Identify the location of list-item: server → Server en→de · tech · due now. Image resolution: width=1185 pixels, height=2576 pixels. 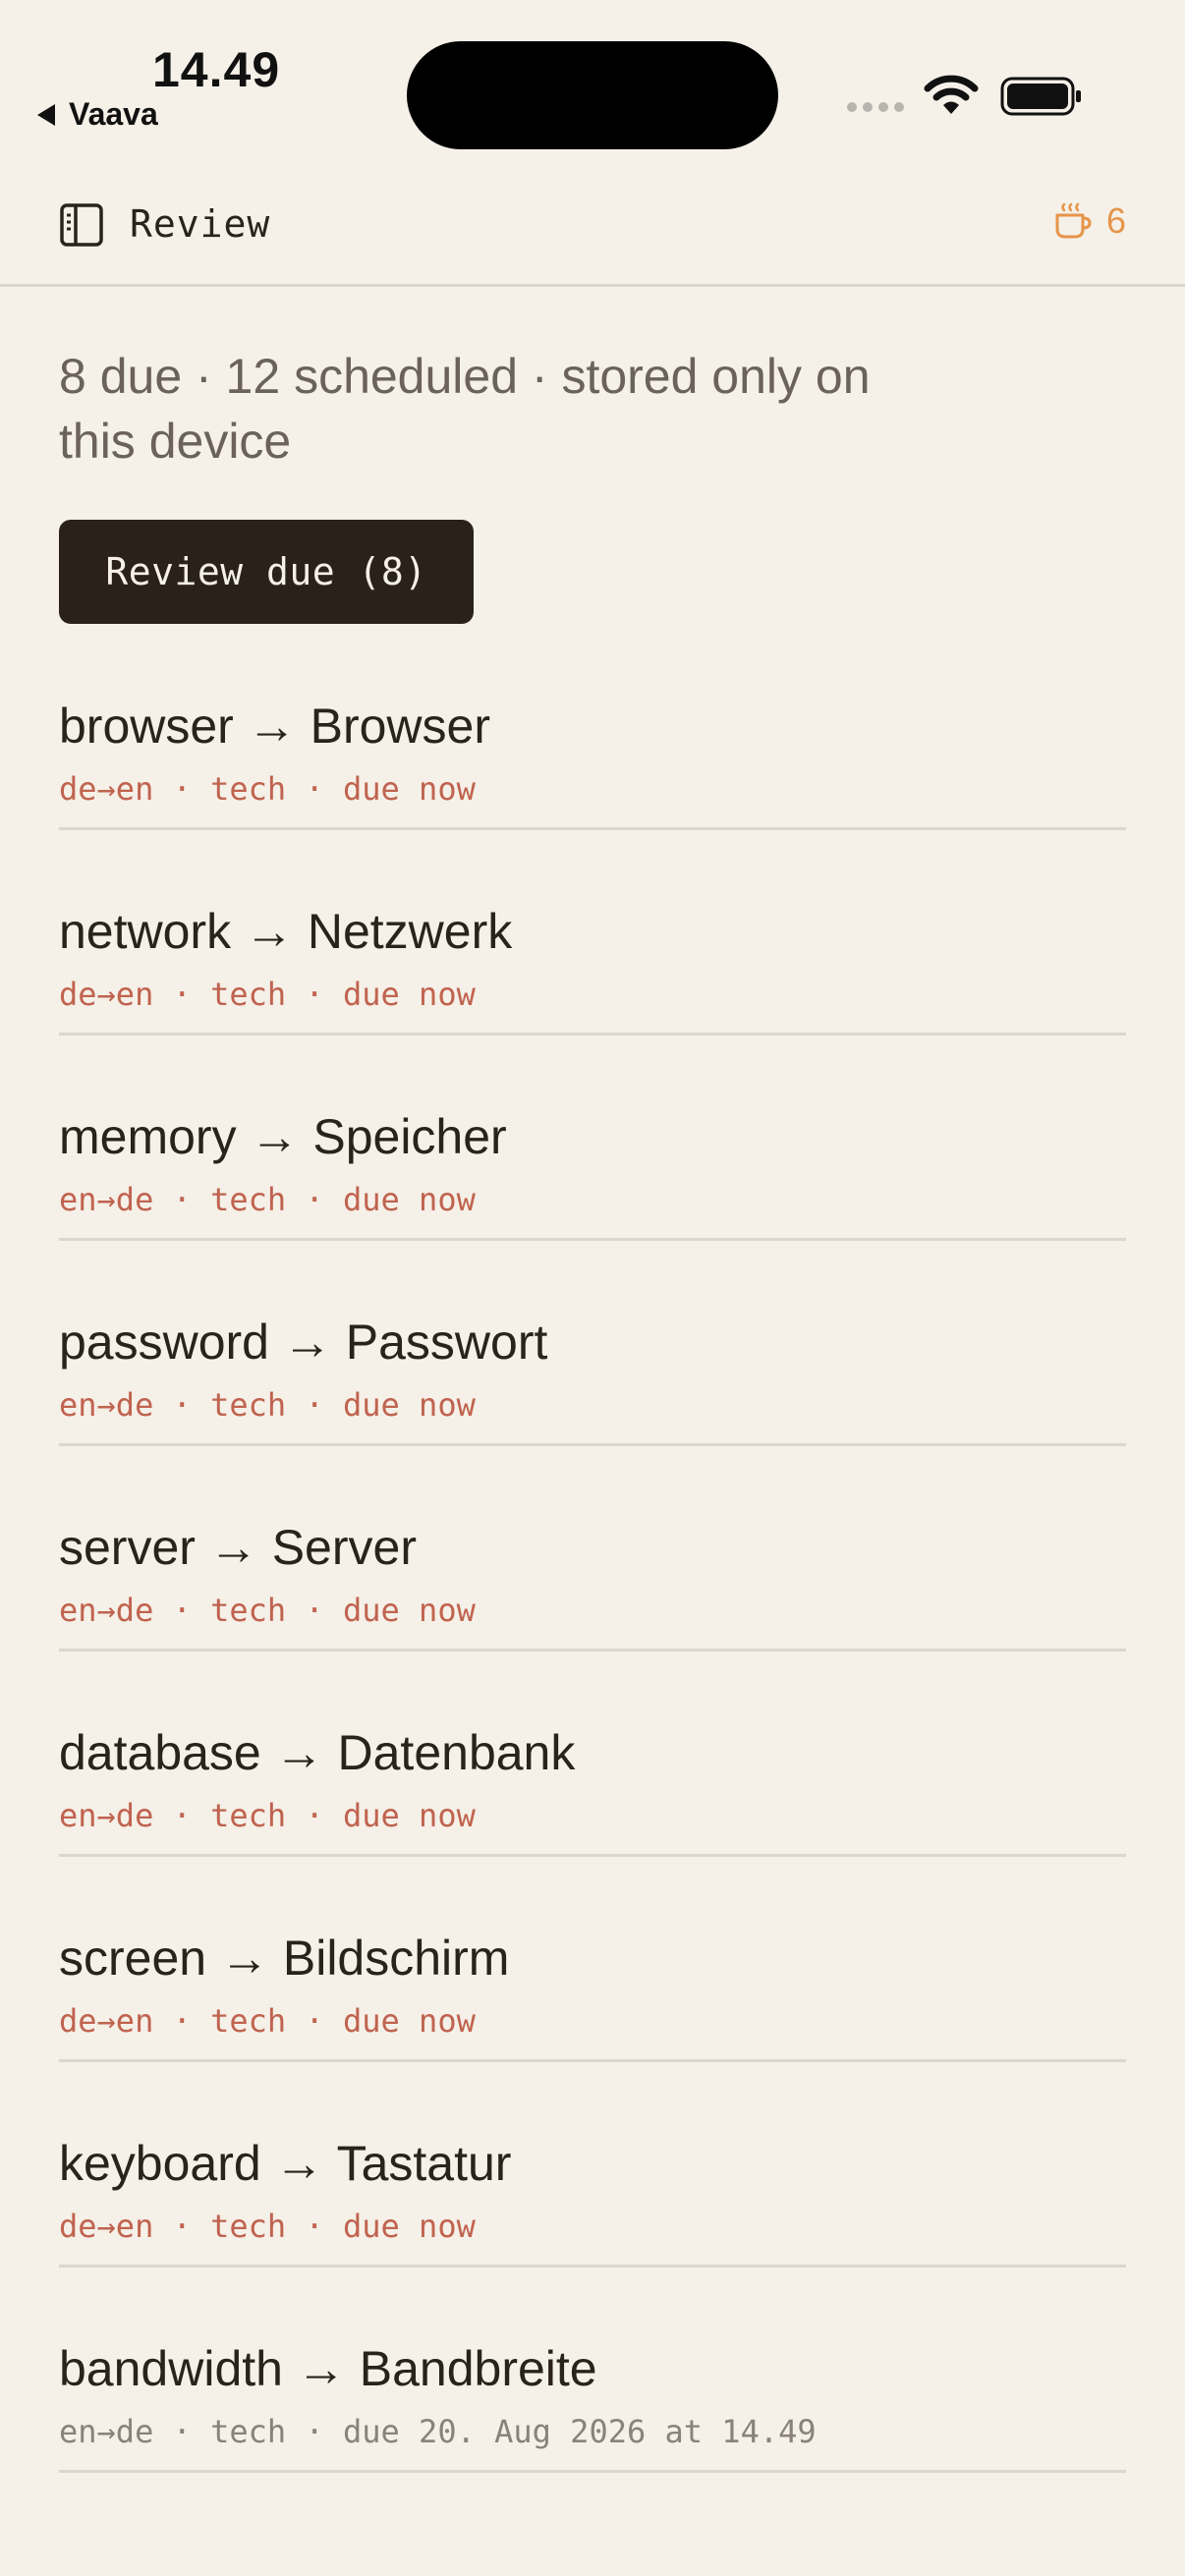
(592, 1600).